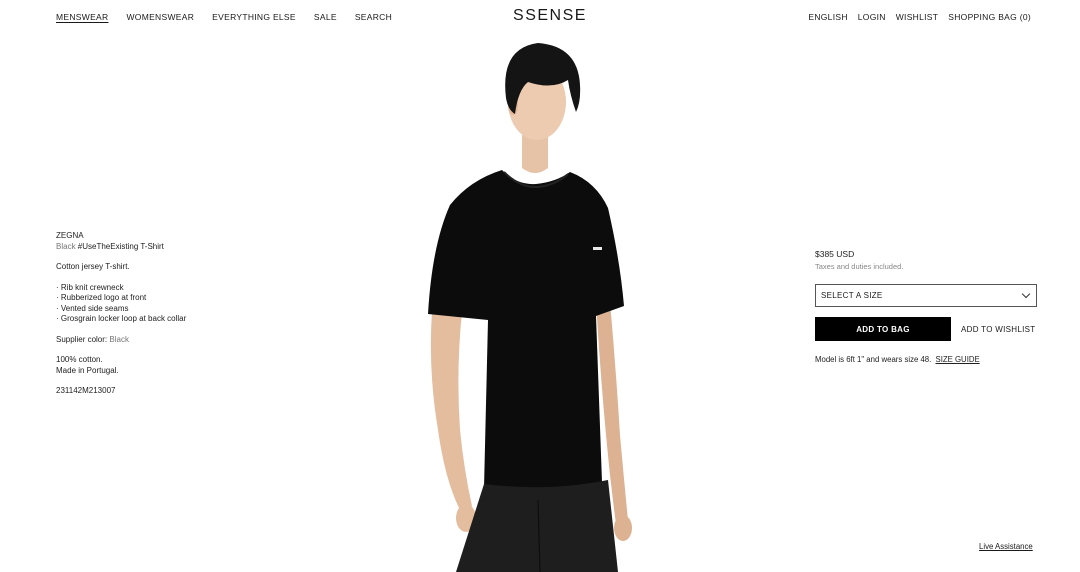 Image resolution: width=1080 pixels, height=572 pixels. What do you see at coordinates (998, 329) in the screenshot?
I see `add-to-wishlist-button: ADD TO WISHLIST` at bounding box center [998, 329].